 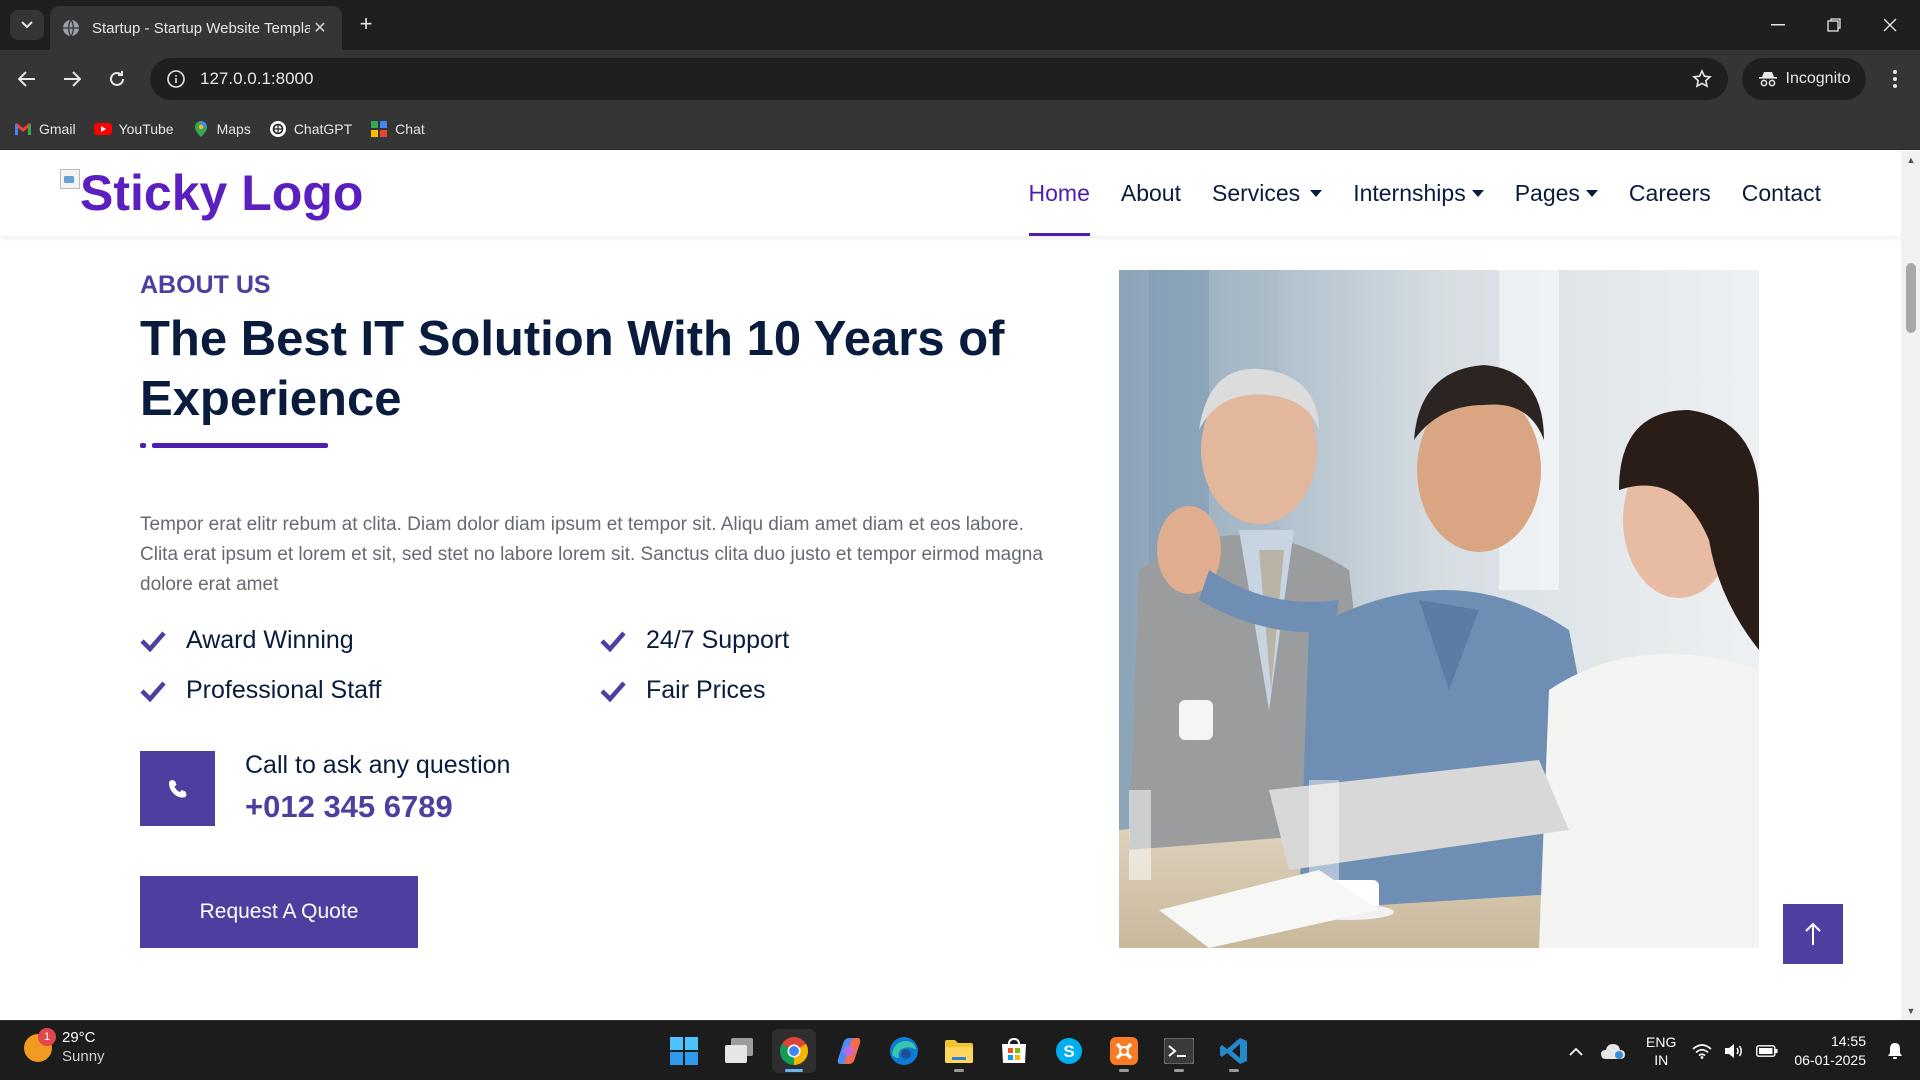 I want to click on windows-logo-icon, so click(x=684, y=1051).